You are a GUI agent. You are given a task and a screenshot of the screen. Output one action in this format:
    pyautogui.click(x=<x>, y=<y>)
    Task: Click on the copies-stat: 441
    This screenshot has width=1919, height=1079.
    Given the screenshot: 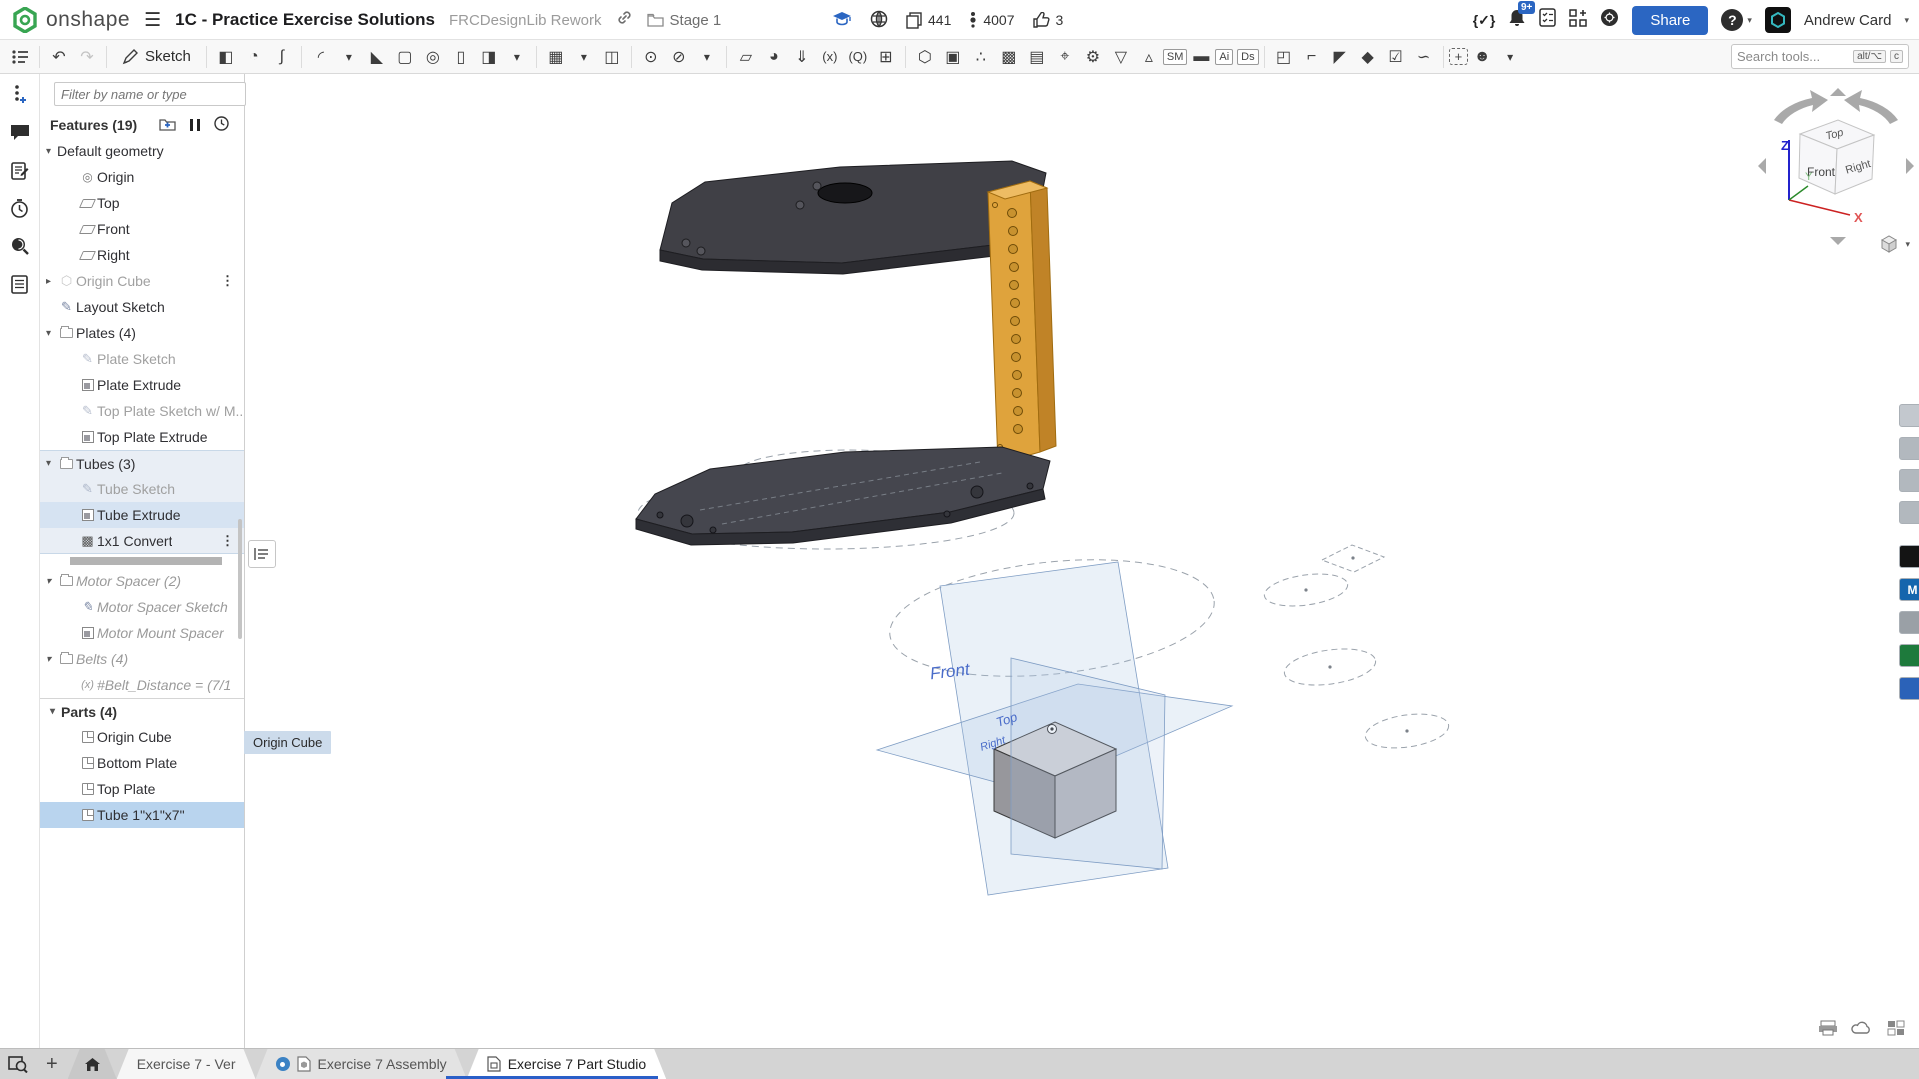 What is the action you would take?
    pyautogui.click(x=928, y=20)
    